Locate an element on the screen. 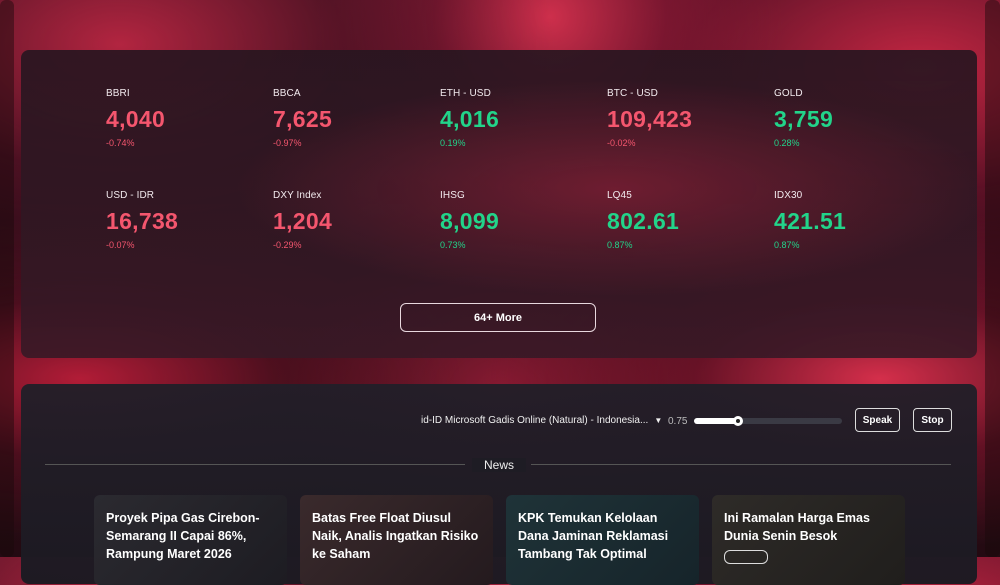 This screenshot has height=585, width=1000. ticker-symbol: USD - IDR is located at coordinates (130, 195).